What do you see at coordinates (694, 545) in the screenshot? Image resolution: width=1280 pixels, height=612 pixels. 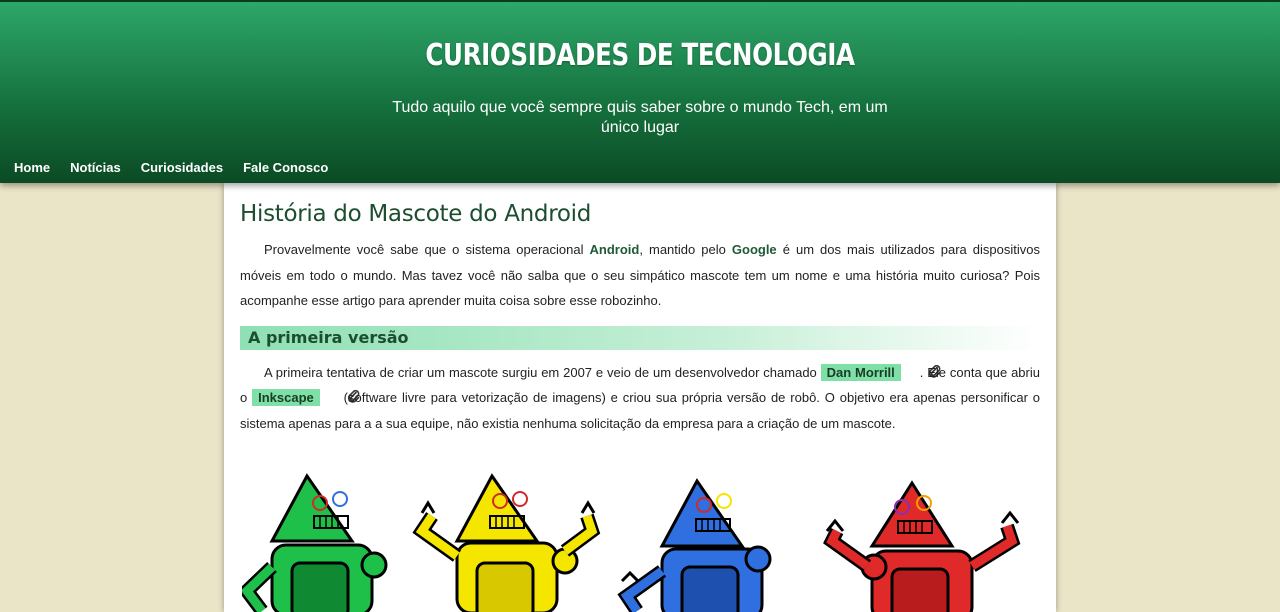 I see `blue-robot-image` at bounding box center [694, 545].